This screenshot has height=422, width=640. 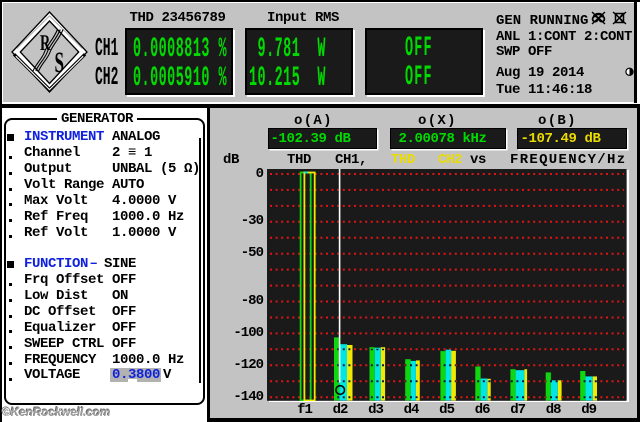 What do you see at coordinates (60, 63) in the screenshot?
I see `svg-text: S` at bounding box center [60, 63].